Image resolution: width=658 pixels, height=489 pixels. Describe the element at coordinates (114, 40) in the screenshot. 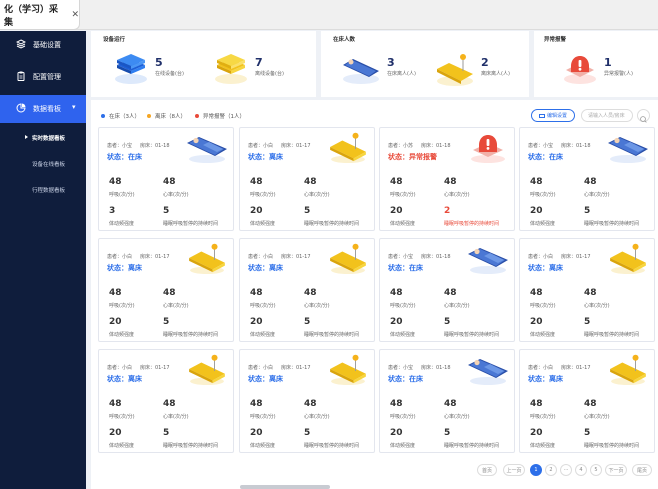

I see `card-title: 设备运行` at that location.